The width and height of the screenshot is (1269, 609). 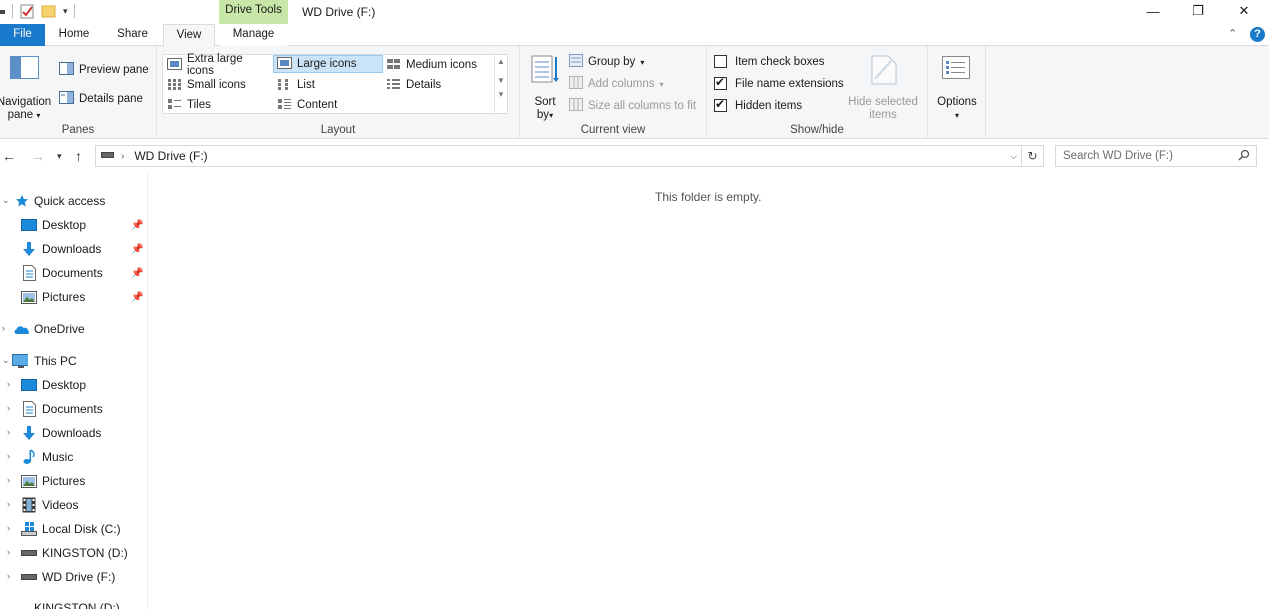 I want to click on add-columns-button: Add columns ▾, so click(x=616, y=84).